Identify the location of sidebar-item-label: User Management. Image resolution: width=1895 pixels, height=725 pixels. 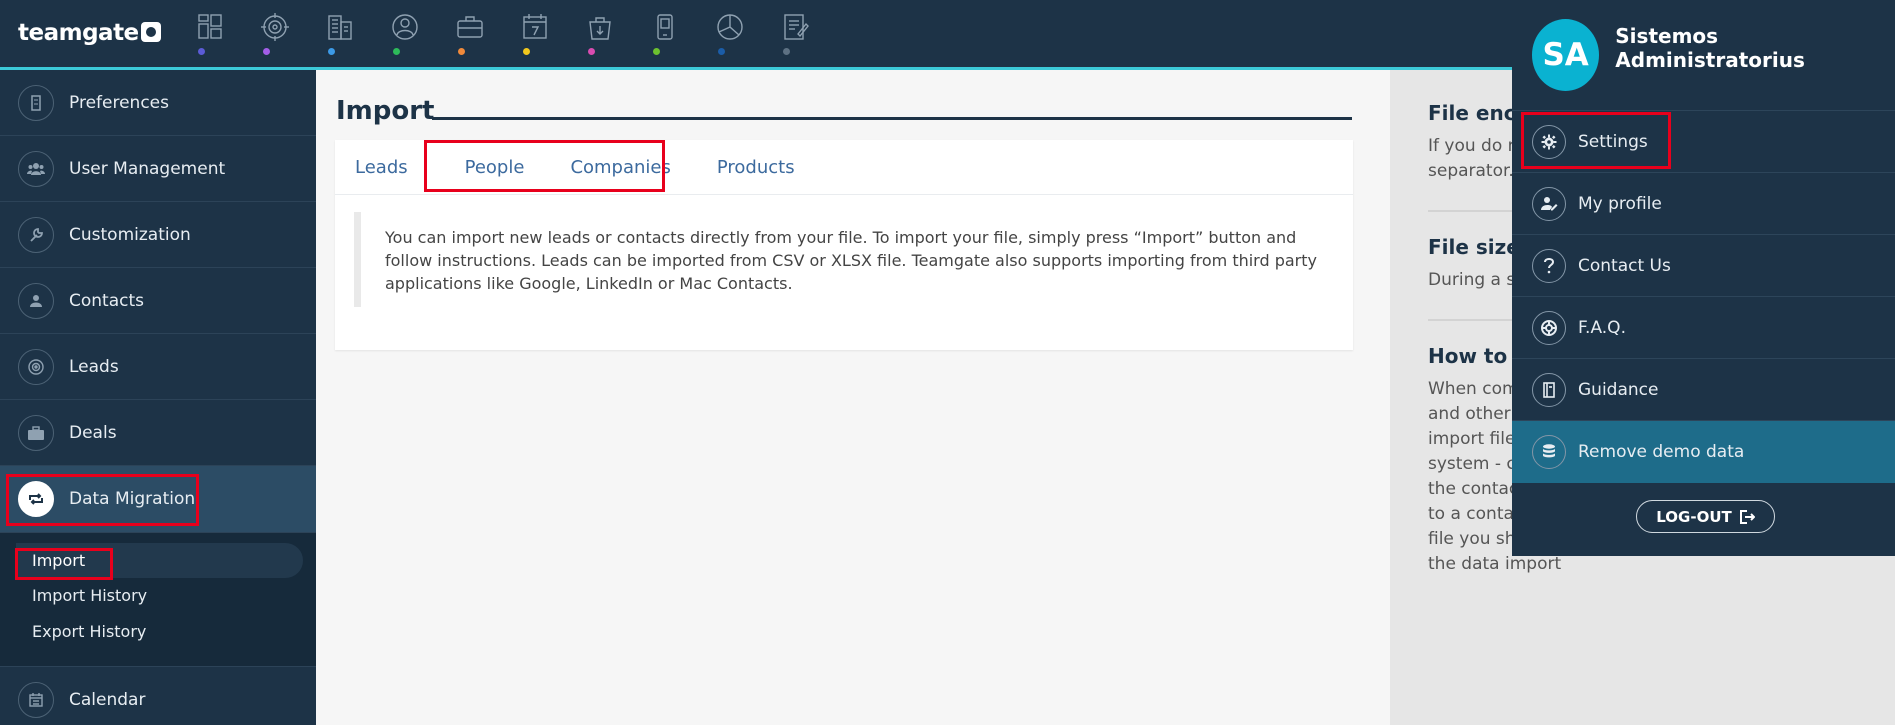
(147, 168).